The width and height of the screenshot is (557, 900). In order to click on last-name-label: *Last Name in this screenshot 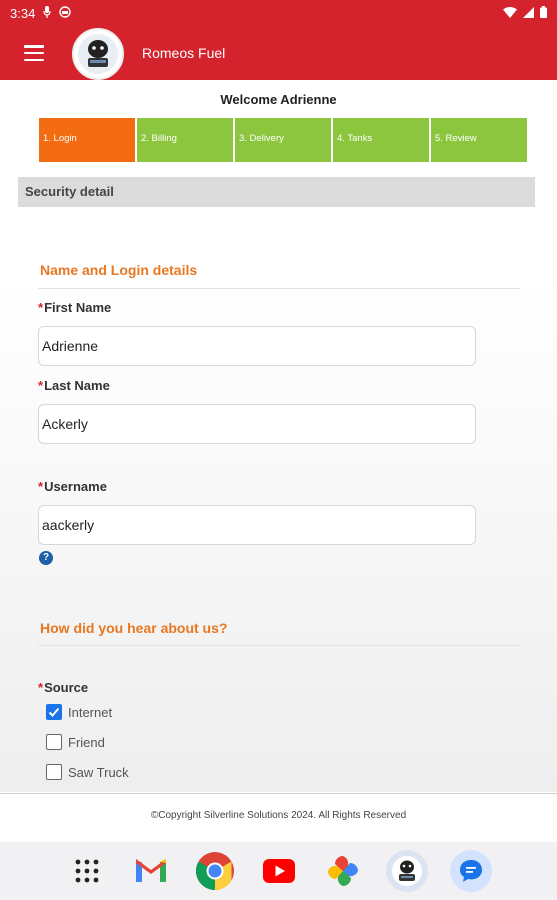, I will do `click(74, 385)`.